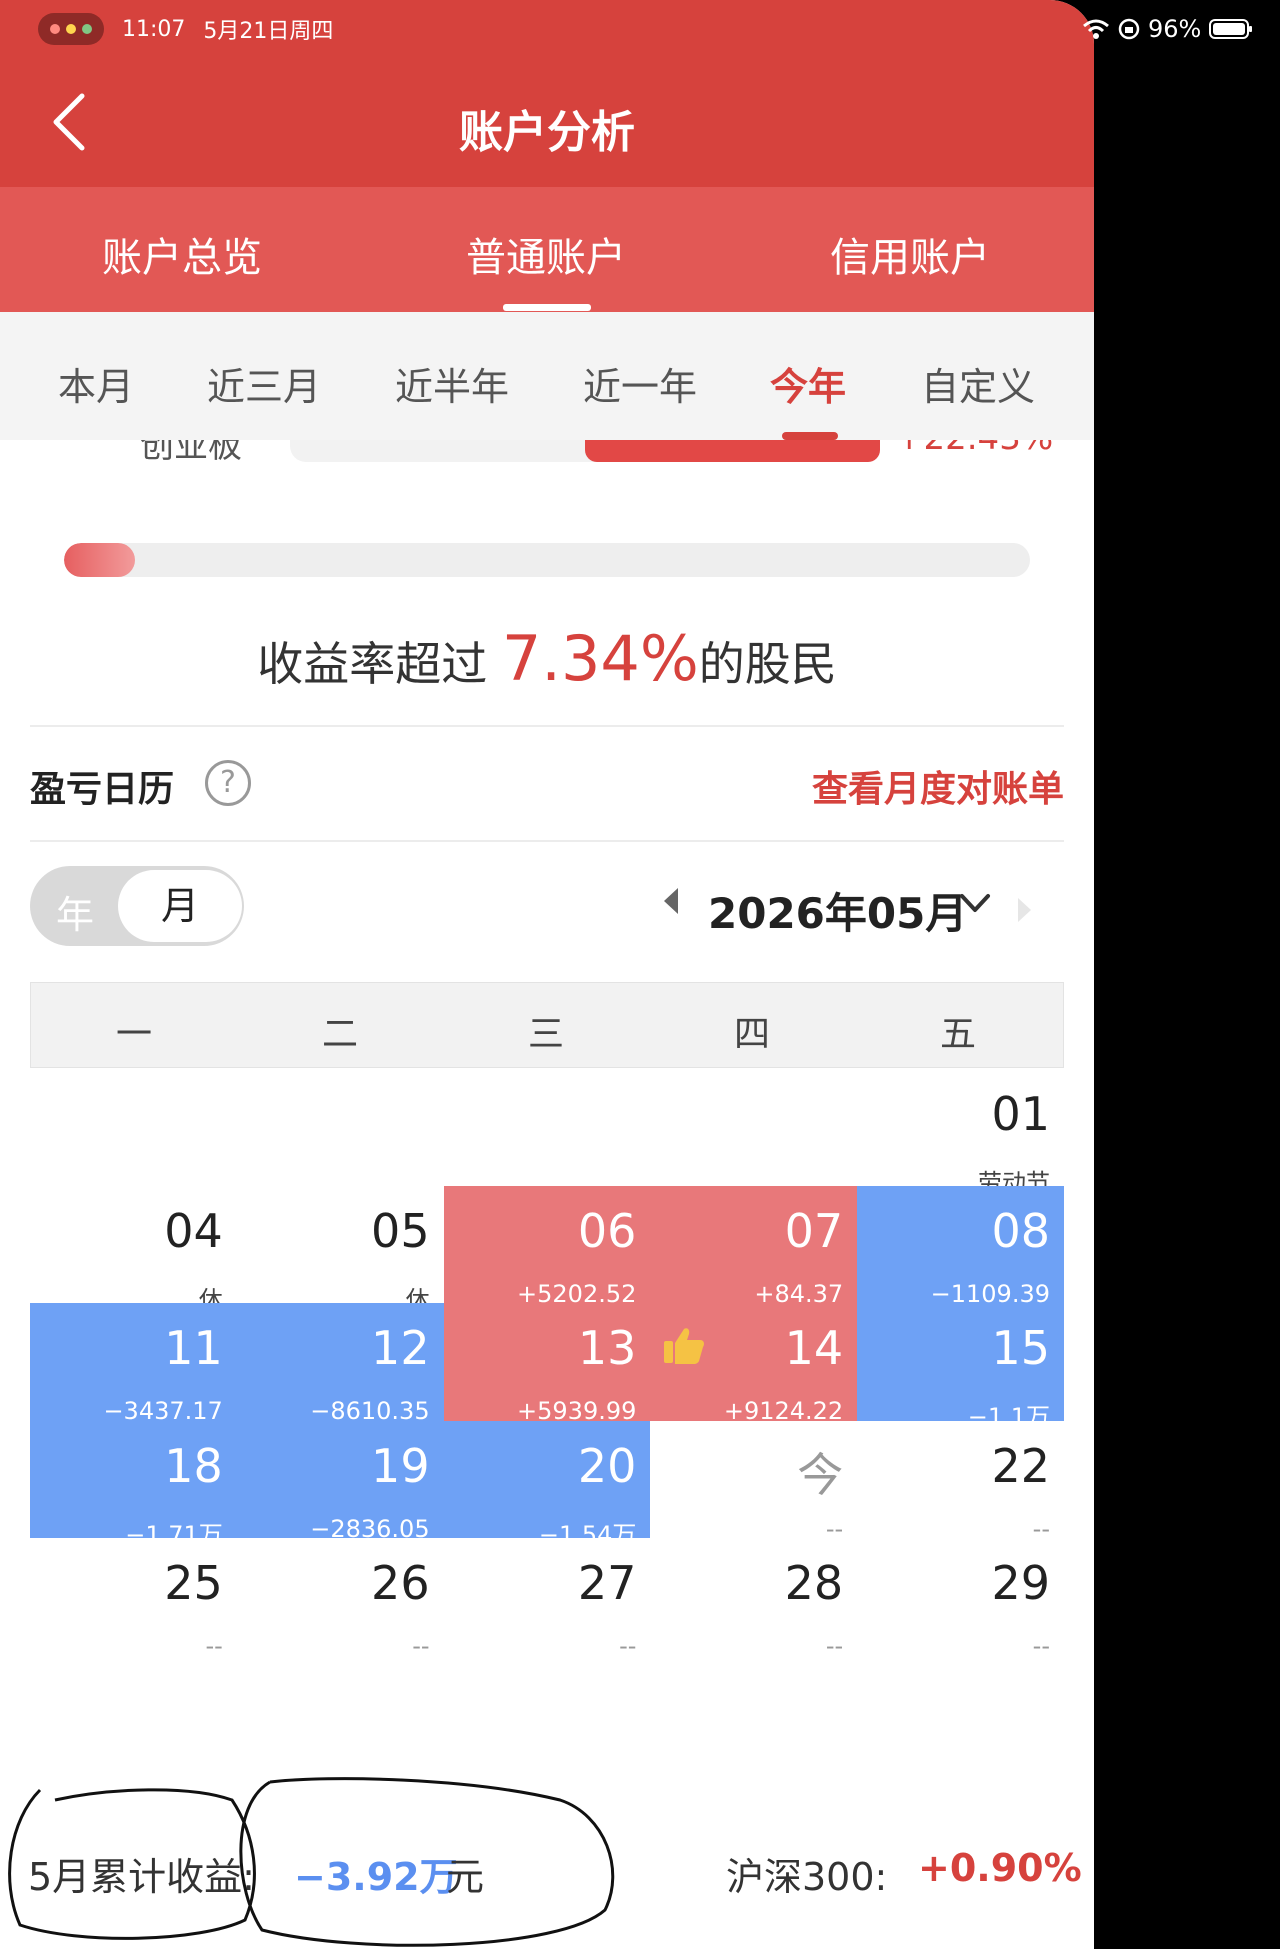 The height and width of the screenshot is (1949, 1280). I want to click on period-selector: 本月 近三月 近半年 近一年 今年 自定义, so click(547, 376).